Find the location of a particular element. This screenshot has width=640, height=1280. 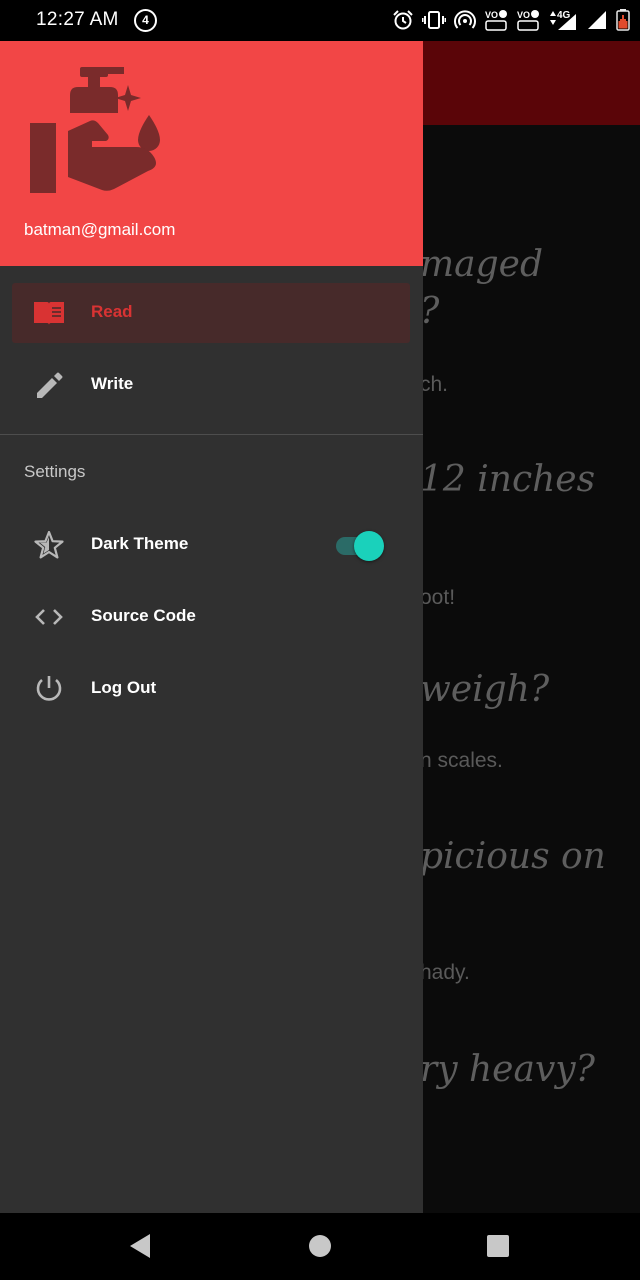

code-icon is located at coordinates (49, 617).